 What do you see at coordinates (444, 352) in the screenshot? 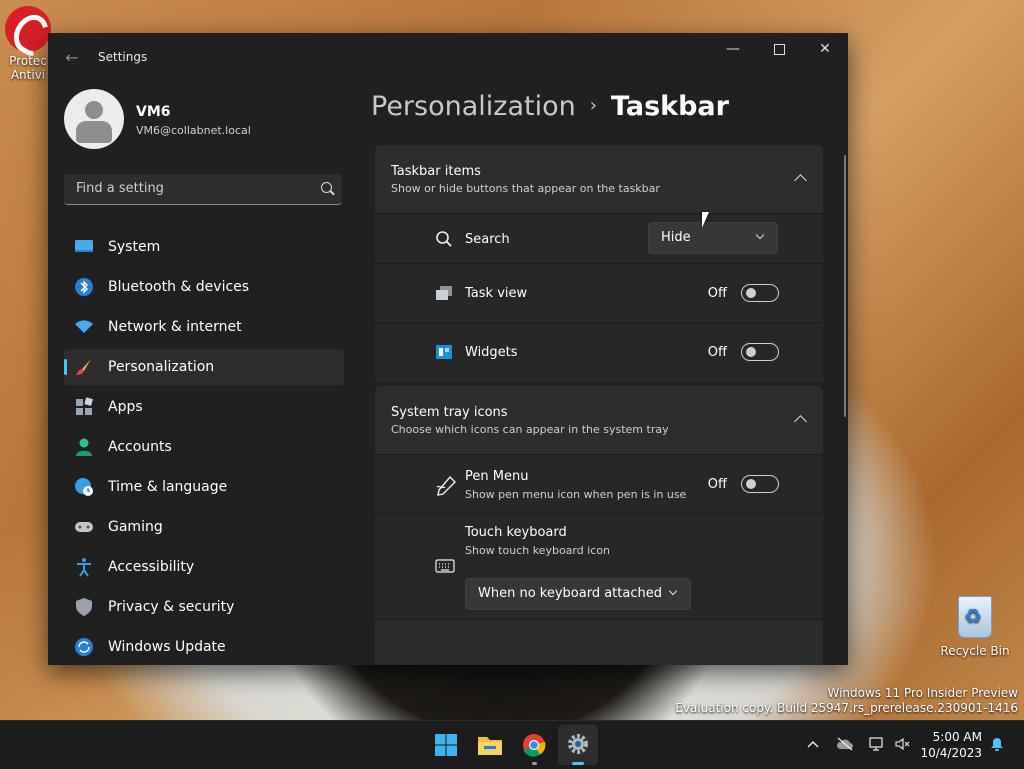
I see `widgets-icon` at bounding box center [444, 352].